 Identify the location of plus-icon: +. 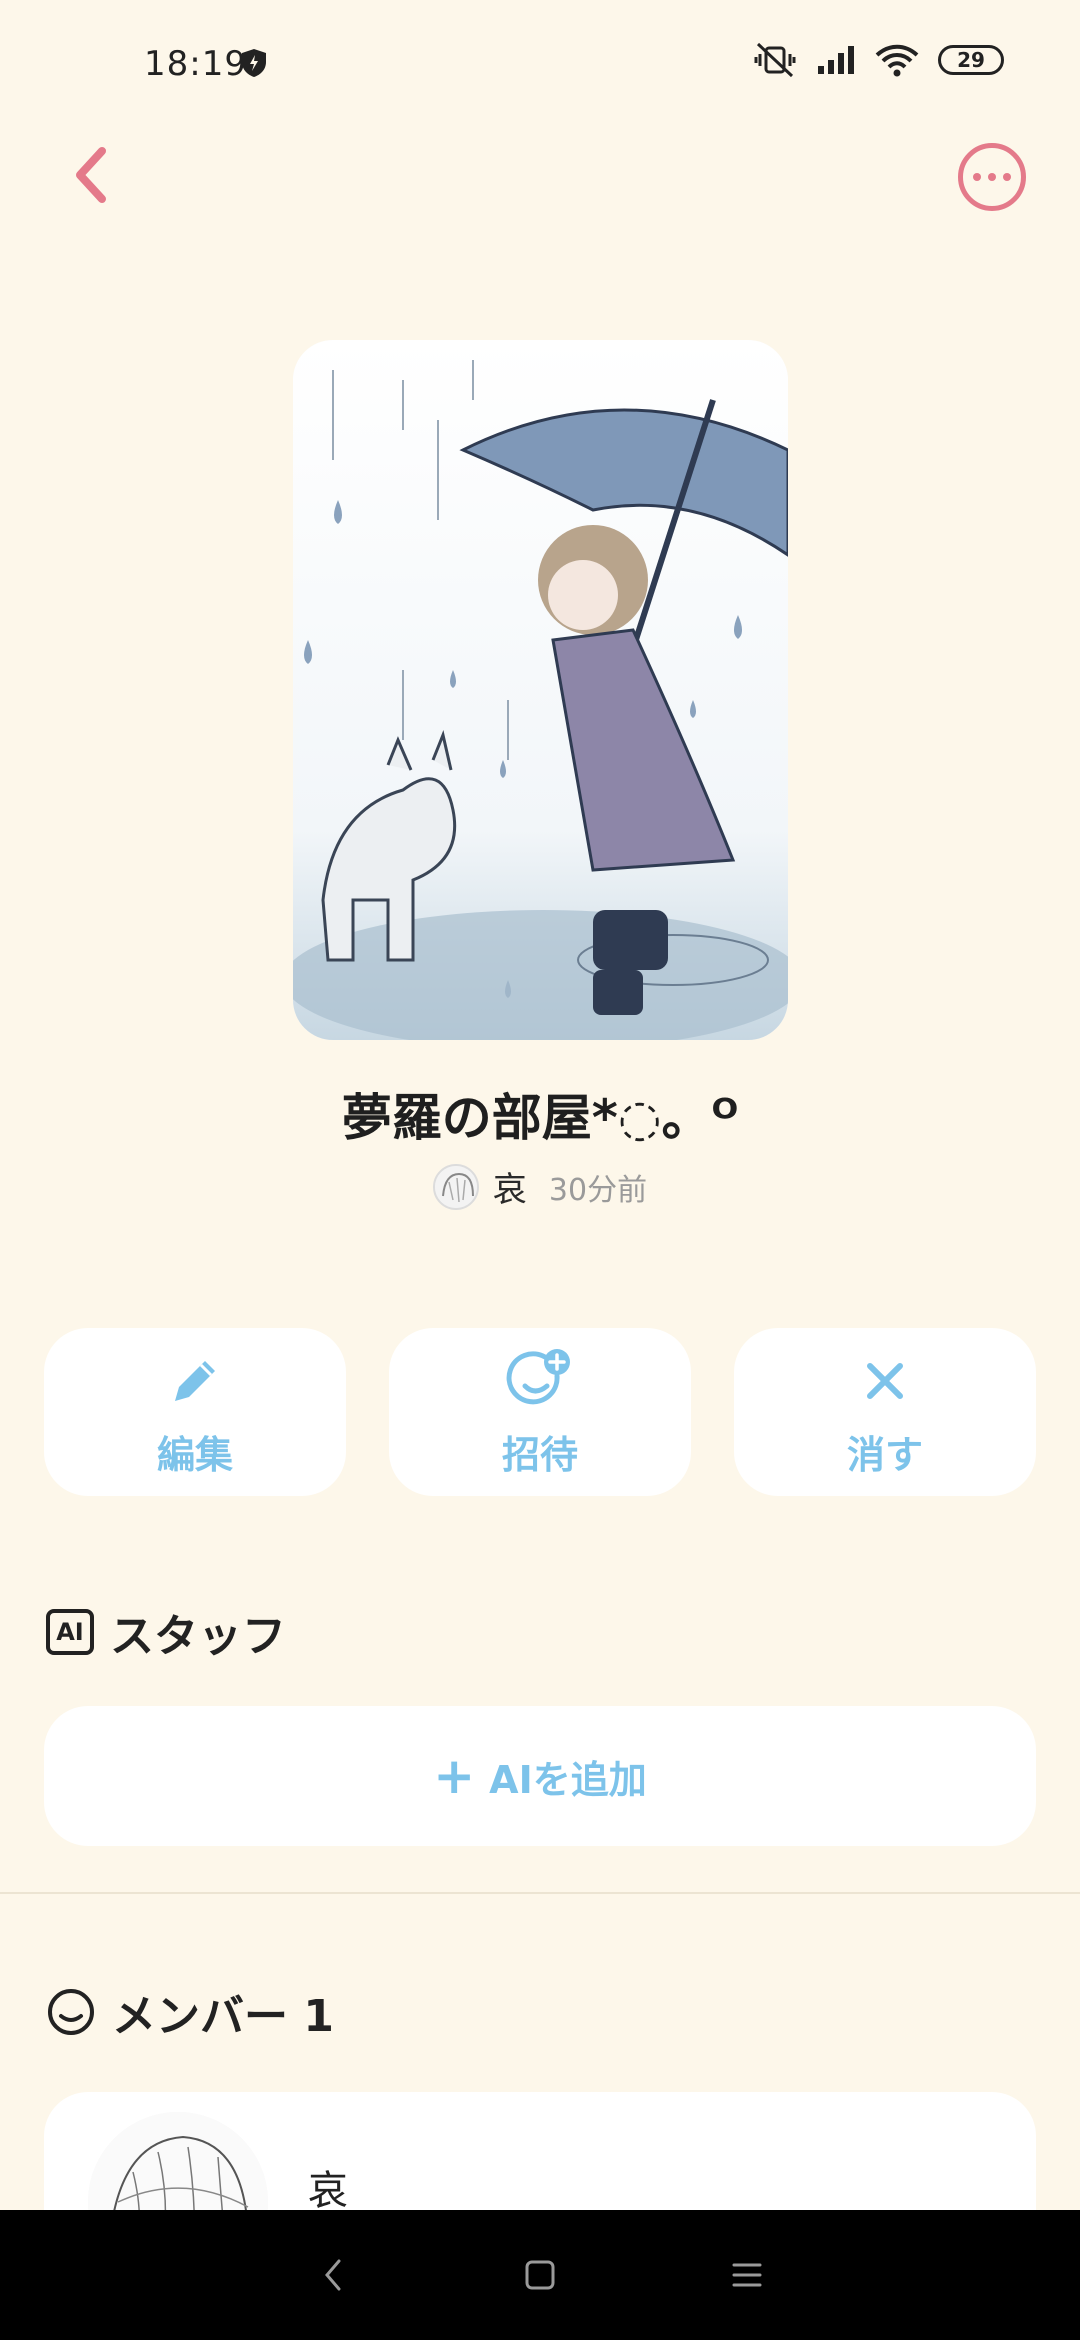
(454, 1776).